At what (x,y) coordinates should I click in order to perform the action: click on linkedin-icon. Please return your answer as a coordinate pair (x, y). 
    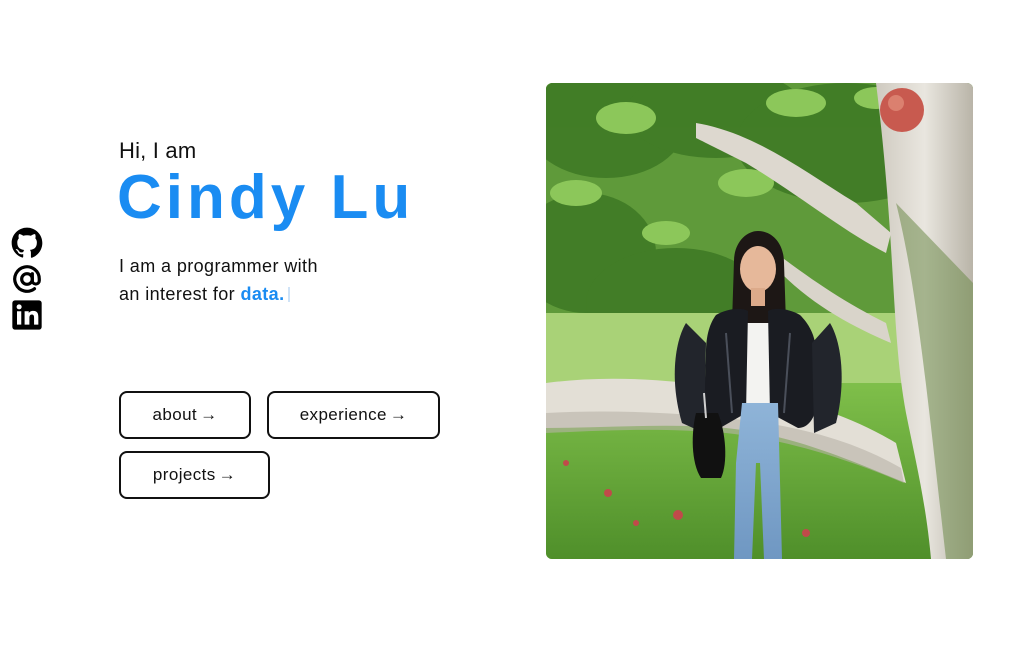
    Looking at the image, I should click on (27, 315).